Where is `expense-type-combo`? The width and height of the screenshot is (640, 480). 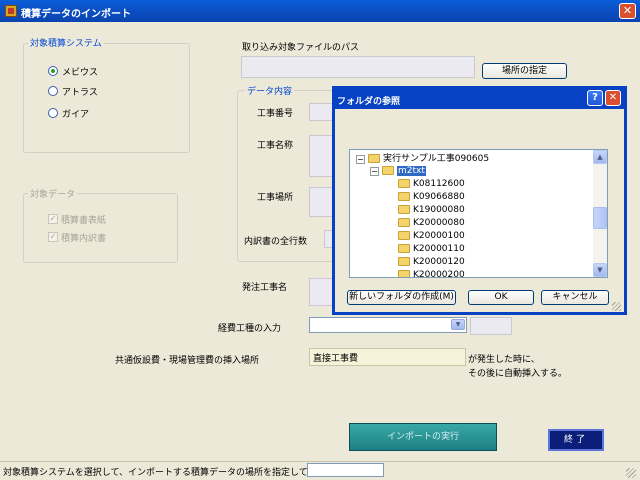
expense-type-combo is located at coordinates (388, 325).